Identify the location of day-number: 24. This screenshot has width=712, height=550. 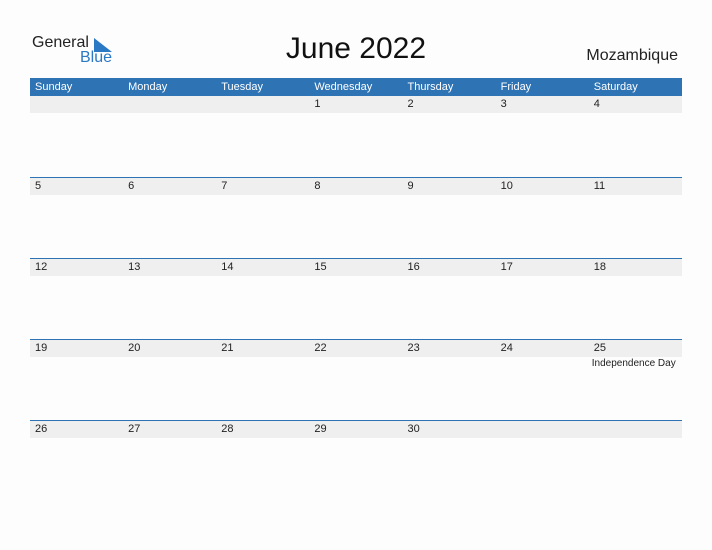
(506, 348).